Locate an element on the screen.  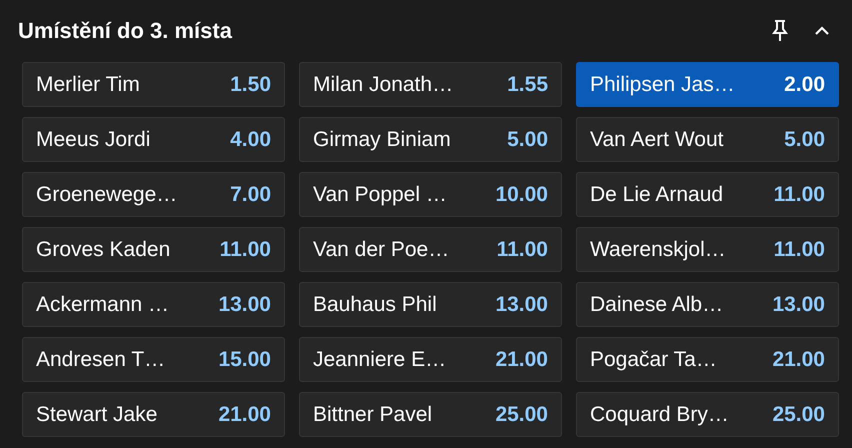
odds-button: Bittner Pavel 25.00 is located at coordinates (430, 414).